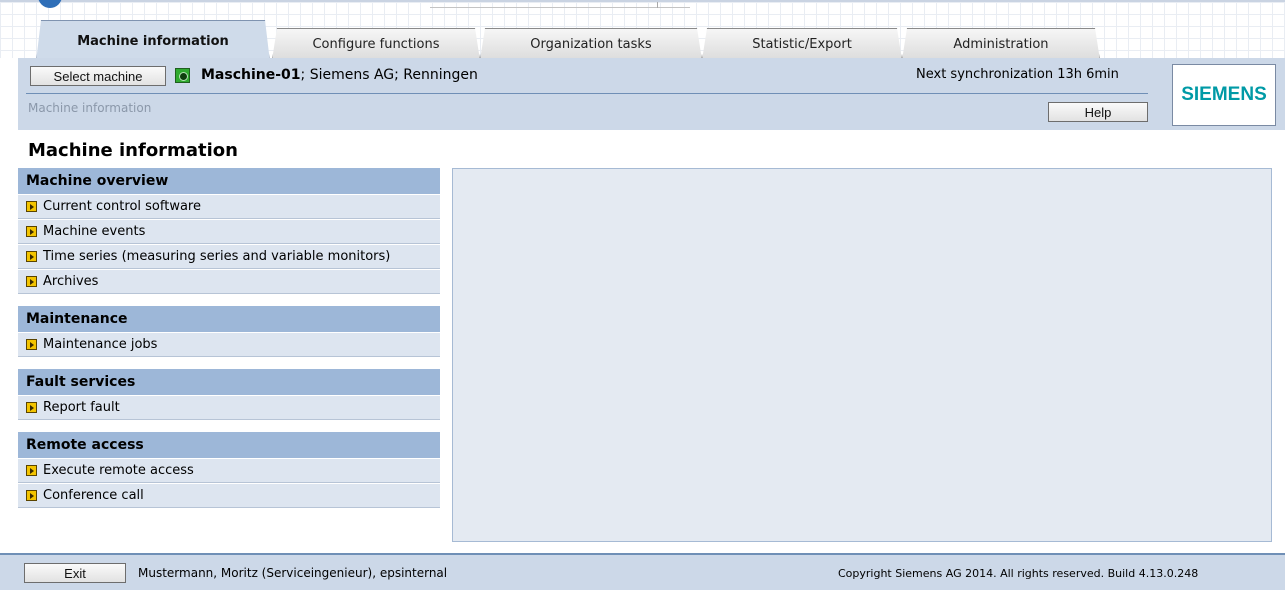 This screenshot has height=590, width=1285. What do you see at coordinates (133, 150) in the screenshot?
I see `page-title: Machine information` at bounding box center [133, 150].